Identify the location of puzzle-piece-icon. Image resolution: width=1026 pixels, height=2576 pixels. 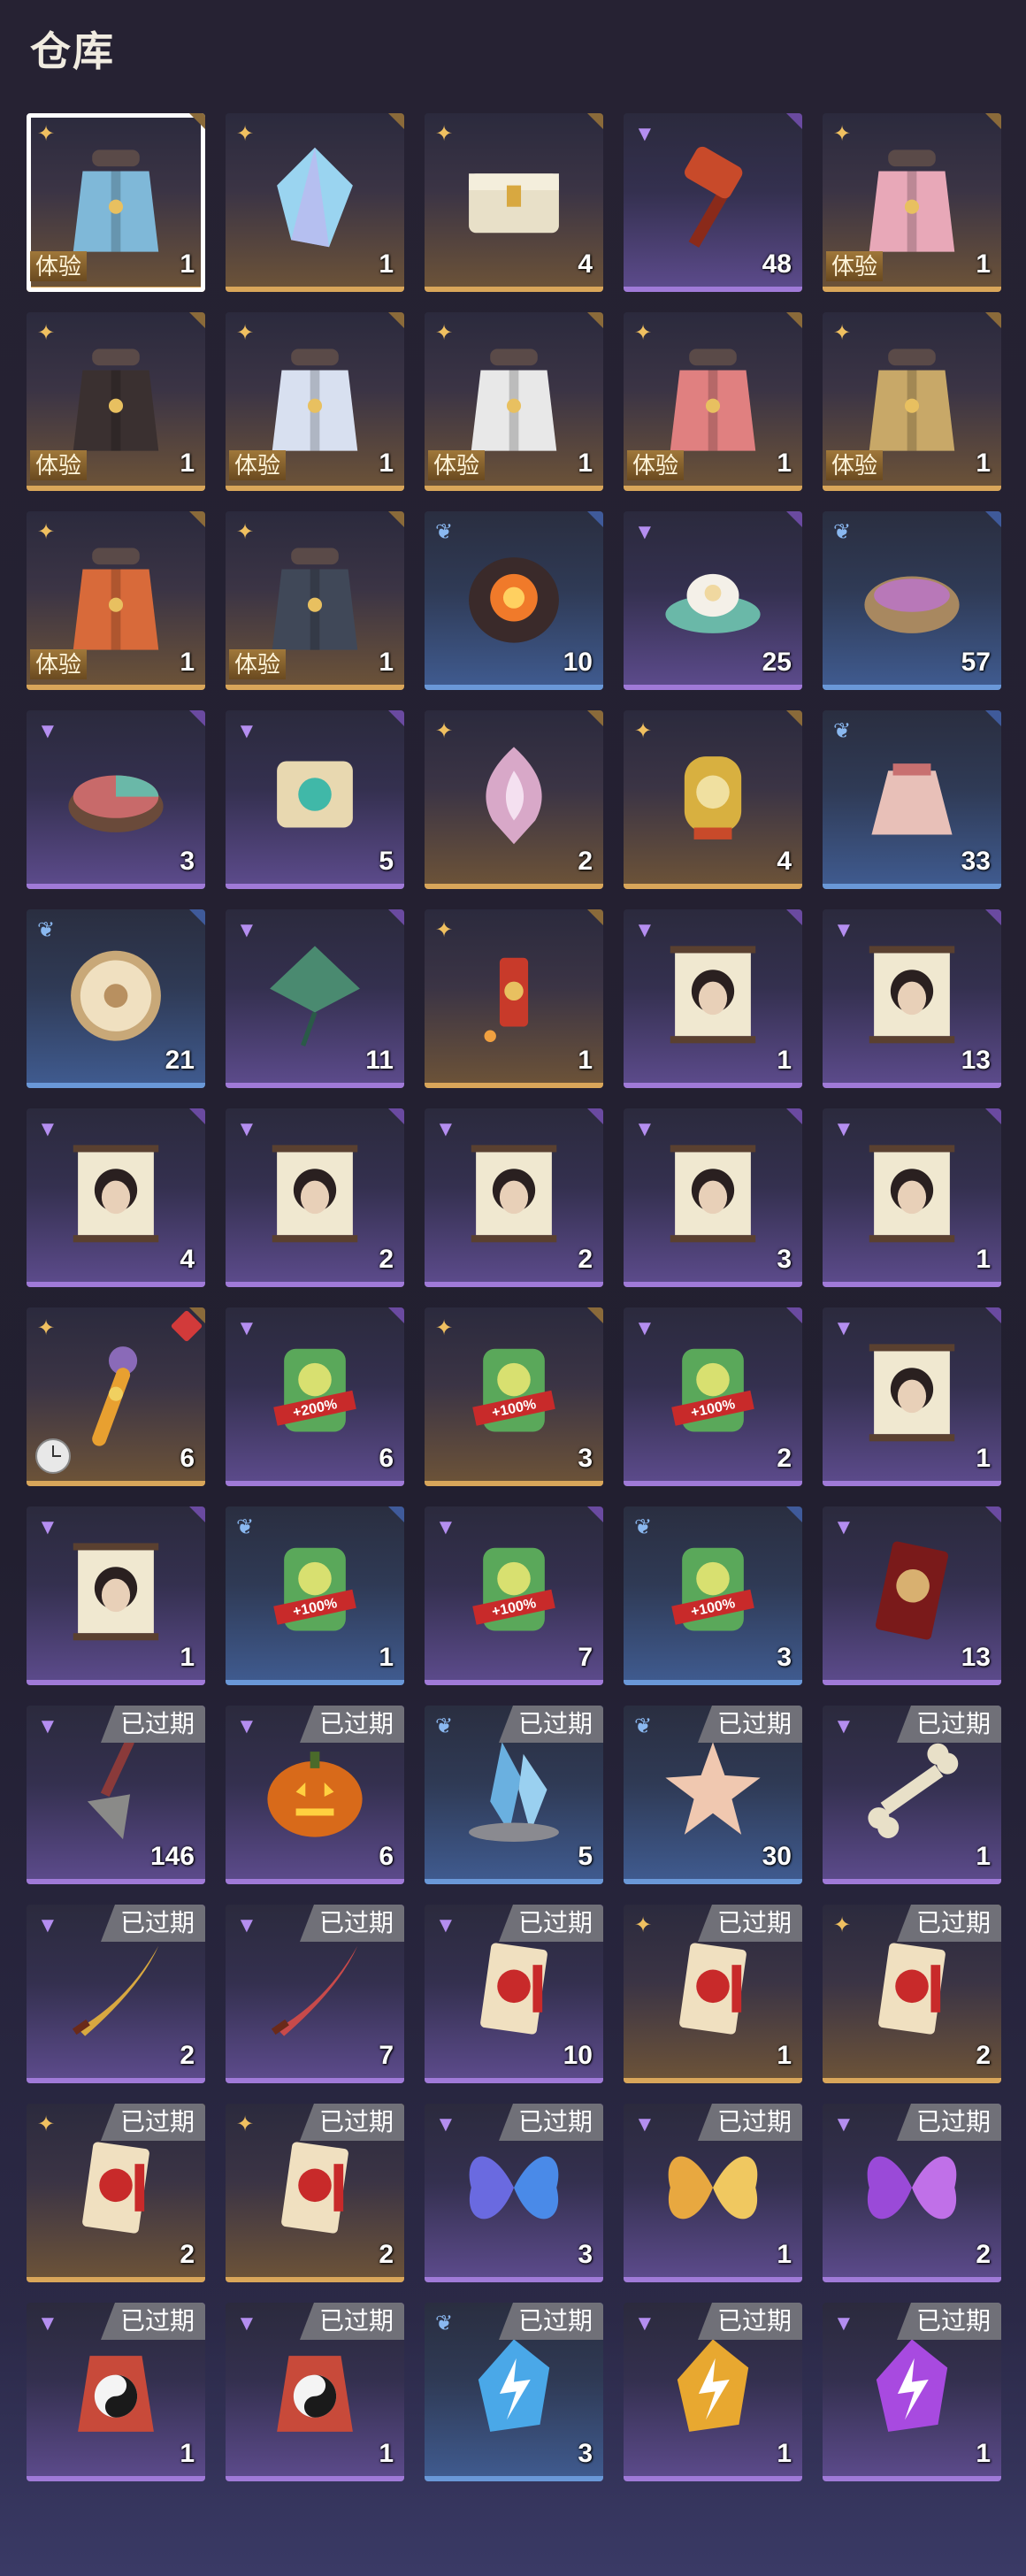
(315, 794).